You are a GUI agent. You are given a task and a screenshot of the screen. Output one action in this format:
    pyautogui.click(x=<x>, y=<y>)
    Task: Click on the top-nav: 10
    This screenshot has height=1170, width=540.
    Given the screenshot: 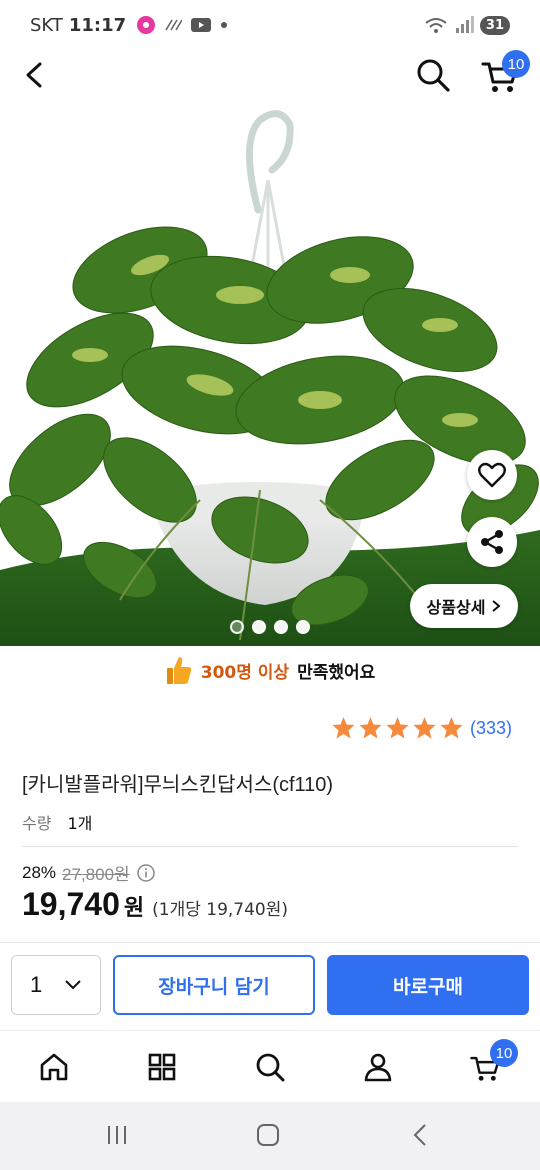 What is the action you would take?
    pyautogui.click(x=270, y=75)
    